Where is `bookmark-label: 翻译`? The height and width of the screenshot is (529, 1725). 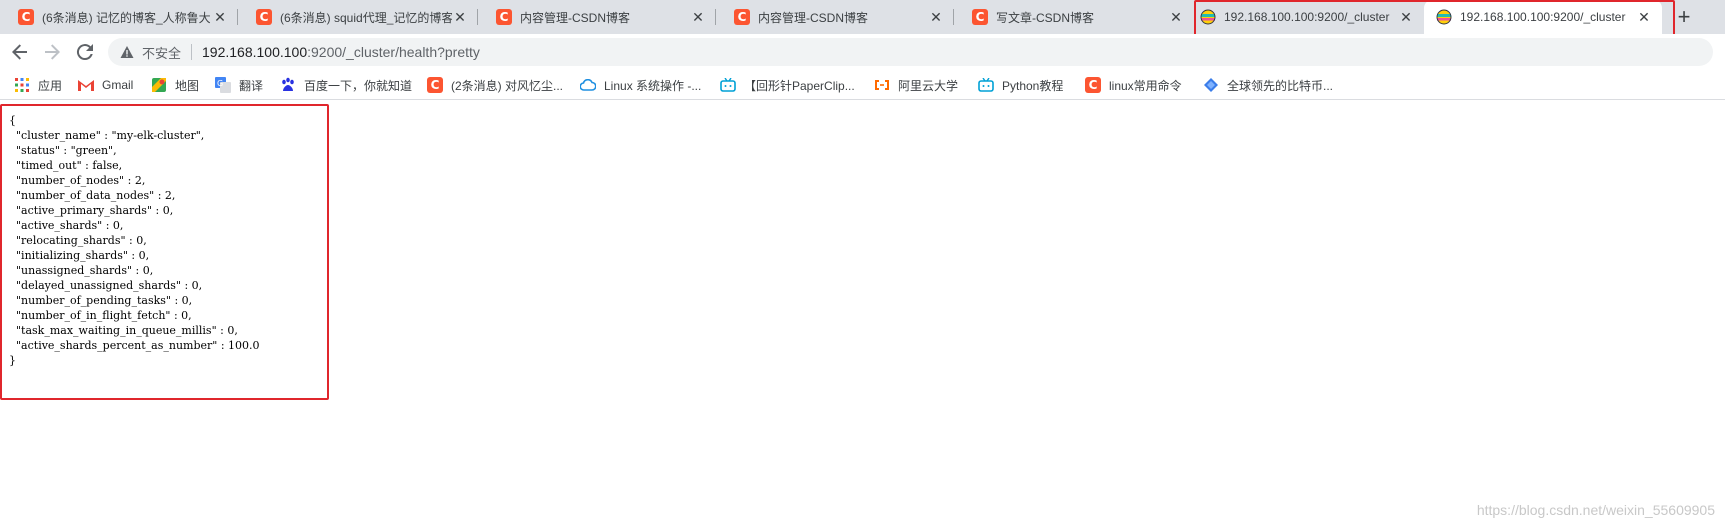
bookmark-label: 翻译 is located at coordinates (251, 85).